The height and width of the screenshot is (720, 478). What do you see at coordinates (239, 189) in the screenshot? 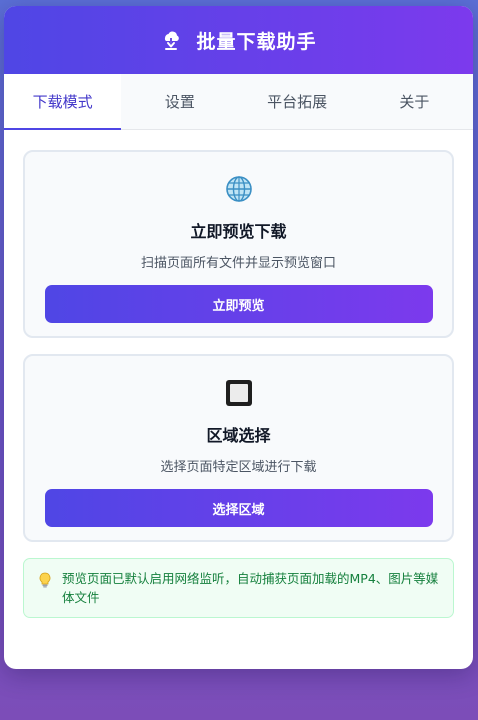
I see `globe-icon` at bounding box center [239, 189].